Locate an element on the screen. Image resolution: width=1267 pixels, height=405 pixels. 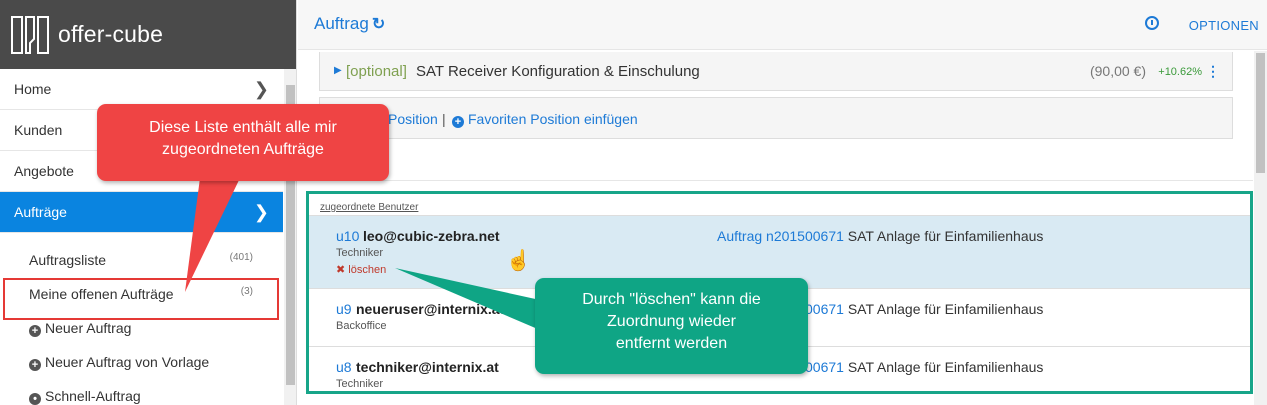
position-actions-bar: Position | + Favoriten Position einfügen is located at coordinates (776, 118).